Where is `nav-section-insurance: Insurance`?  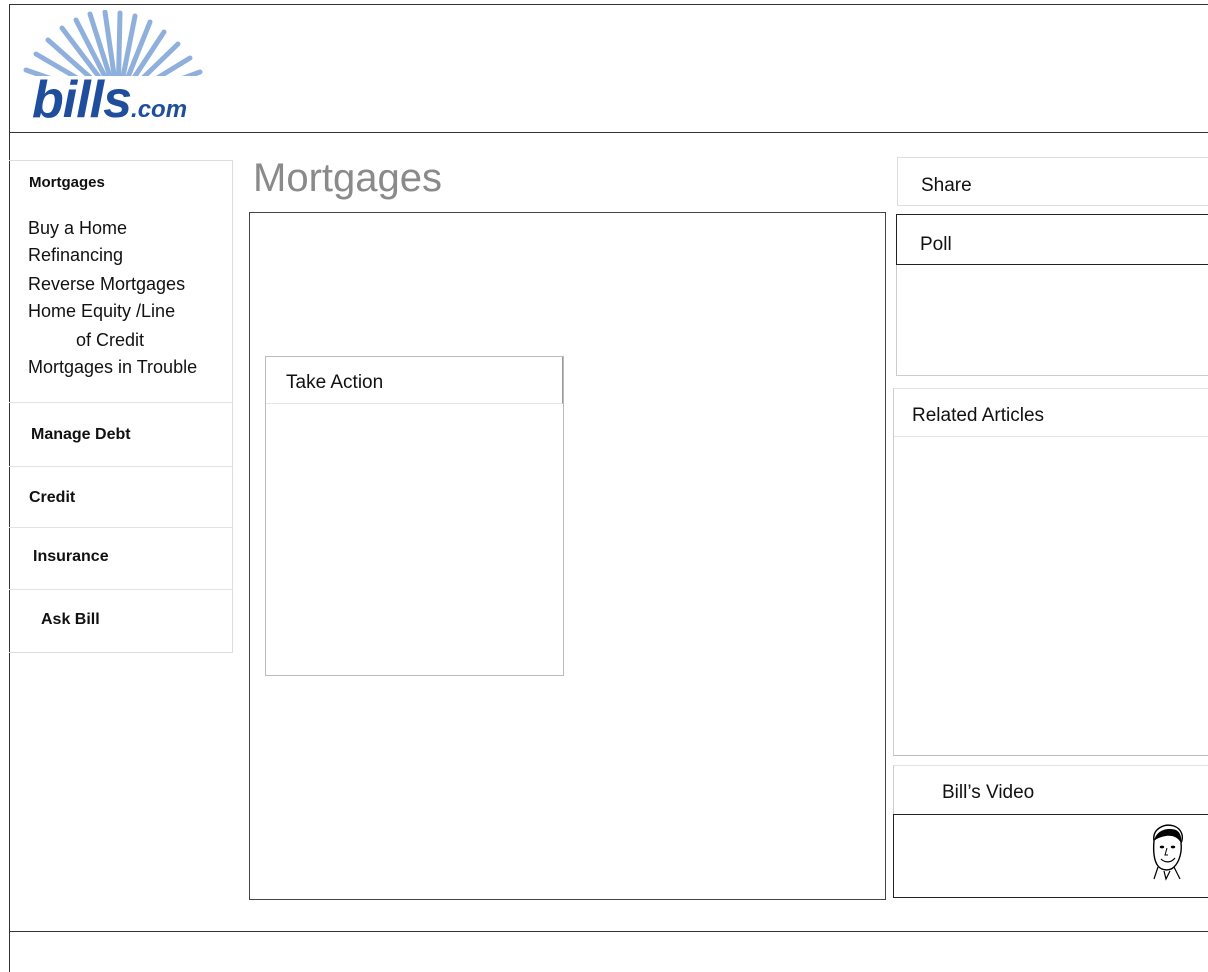 nav-section-insurance: Insurance is located at coordinates (71, 557).